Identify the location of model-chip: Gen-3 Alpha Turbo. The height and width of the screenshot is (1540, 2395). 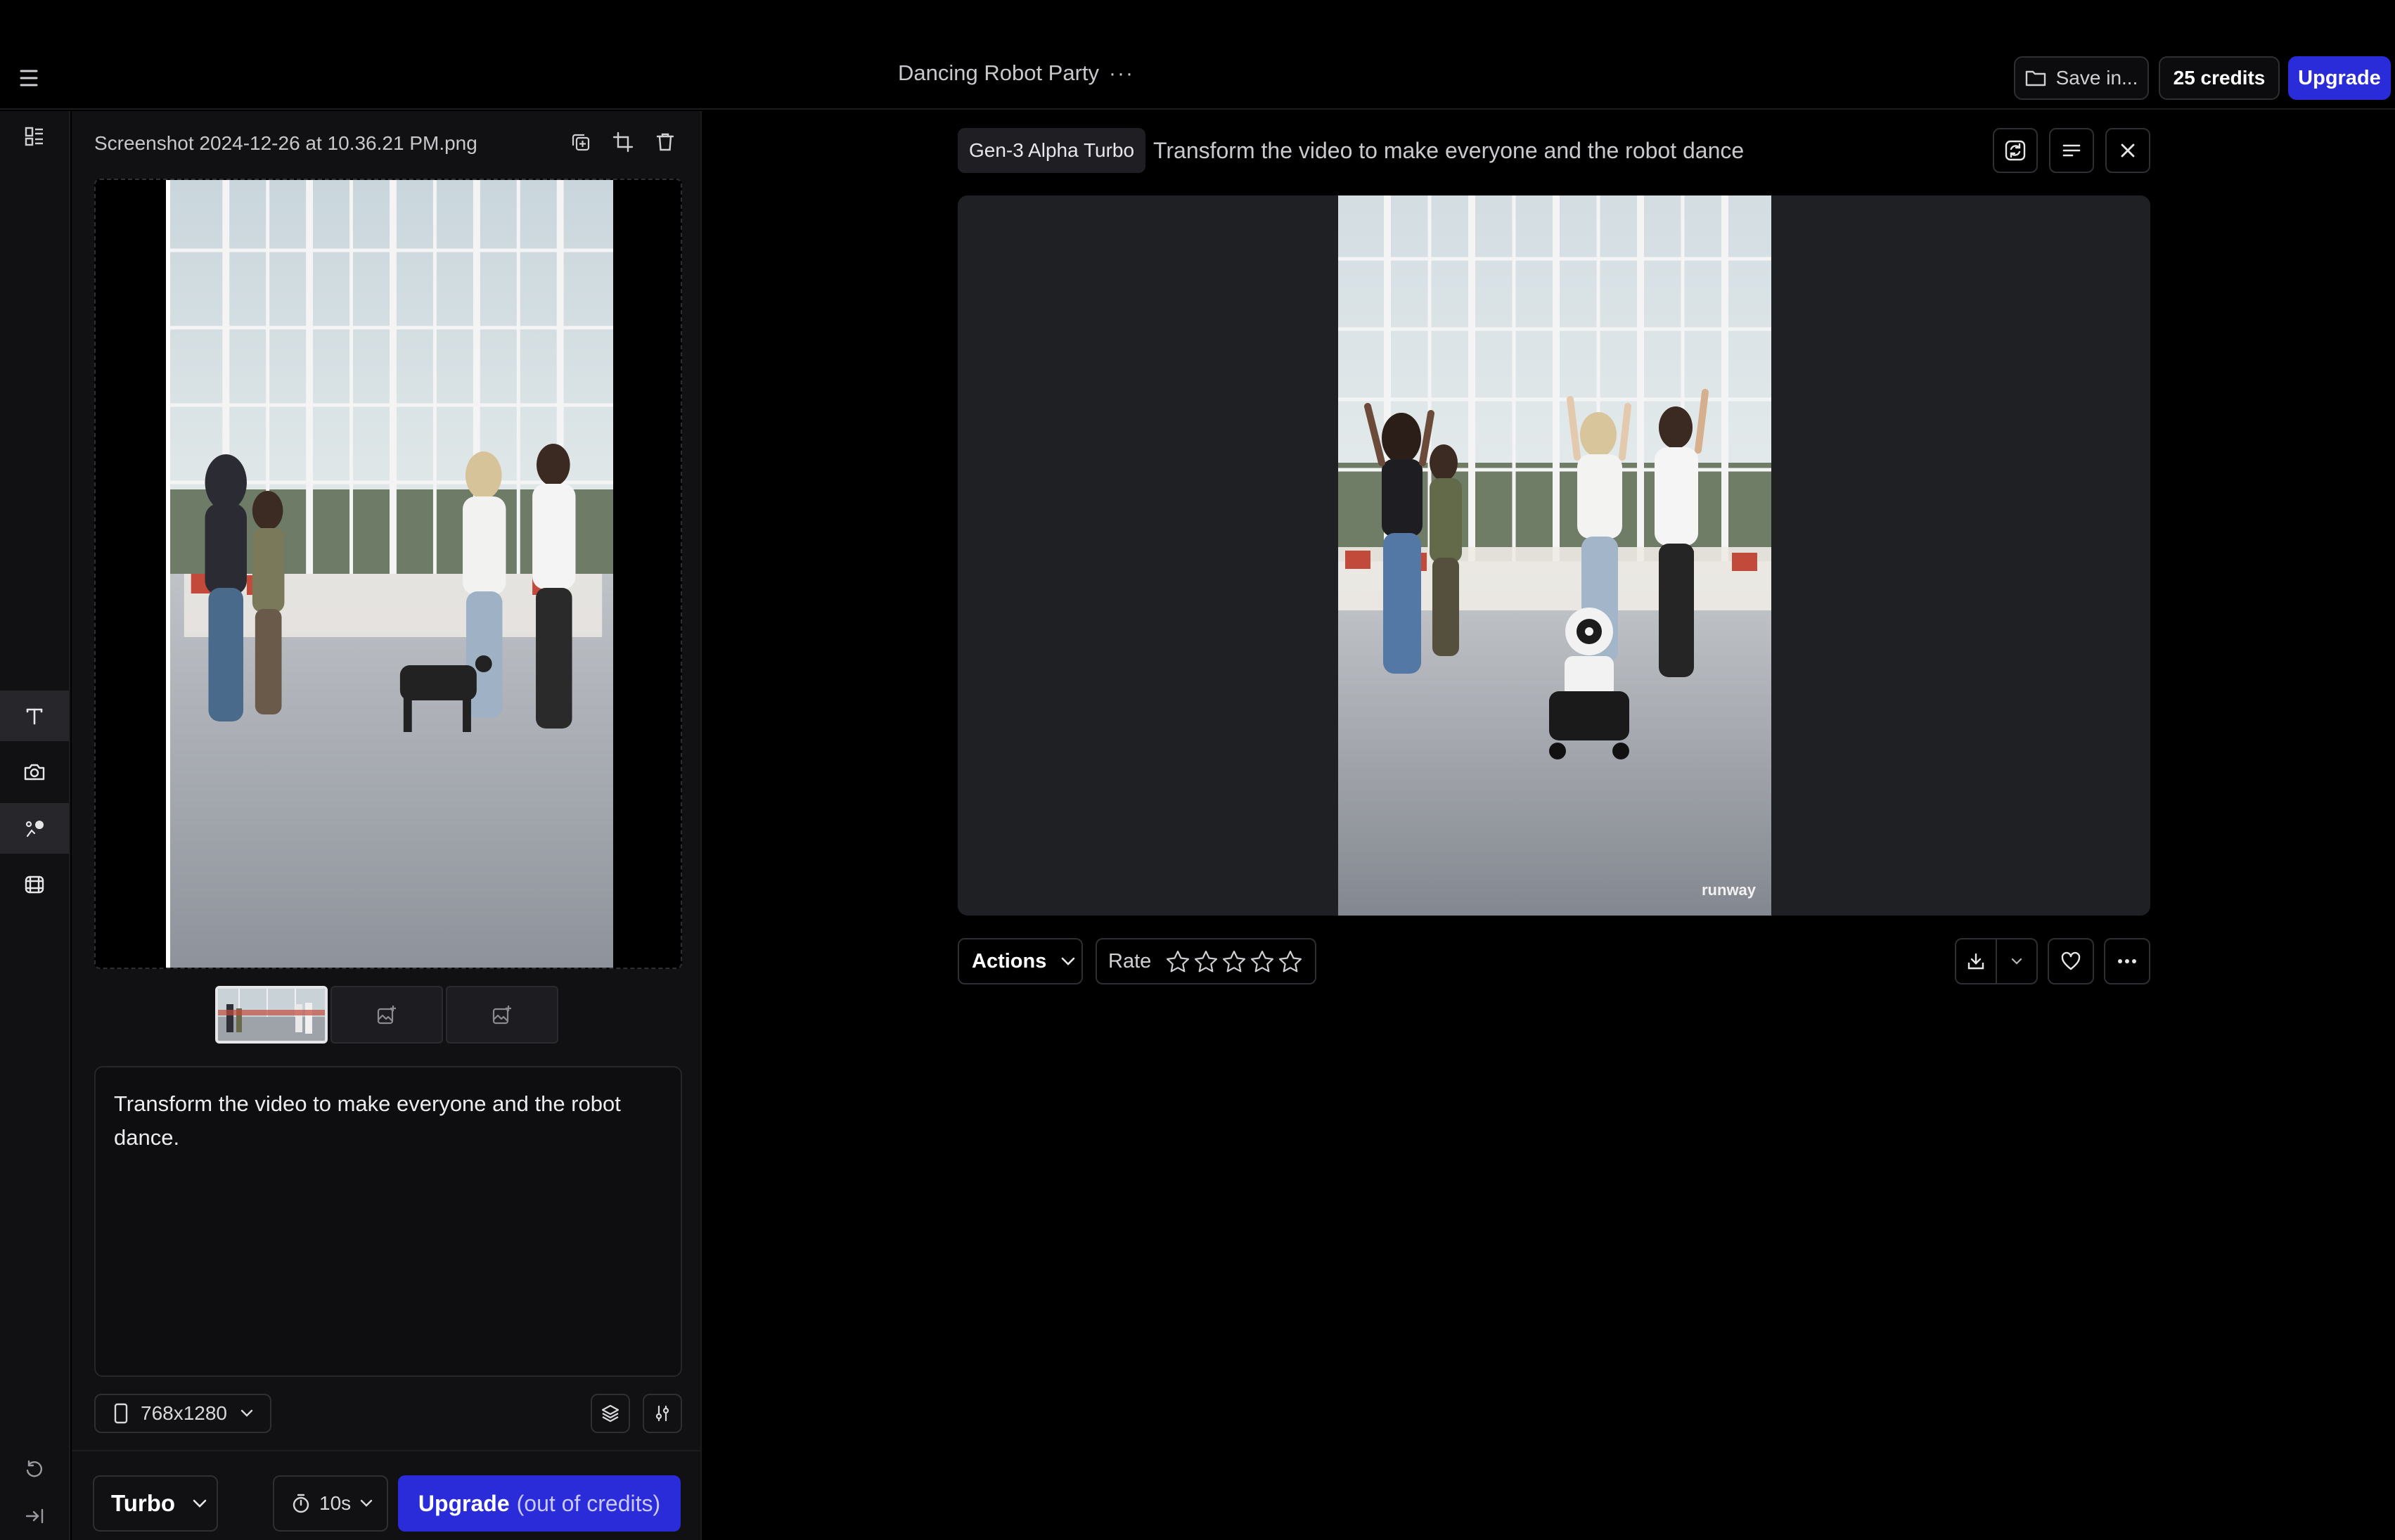
(1052, 150).